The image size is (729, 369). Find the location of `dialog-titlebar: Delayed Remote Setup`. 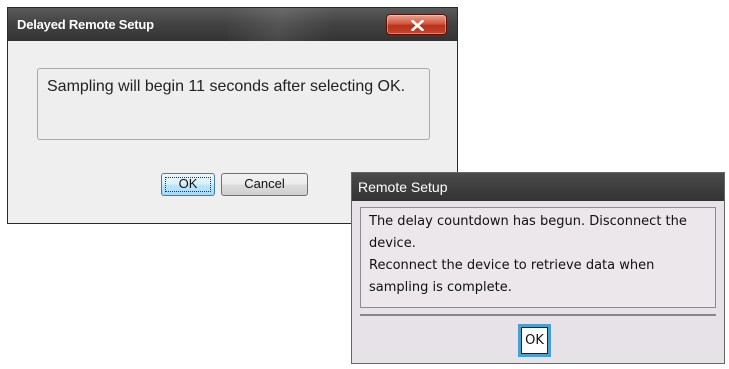

dialog-titlebar: Delayed Remote Setup is located at coordinates (232, 24).